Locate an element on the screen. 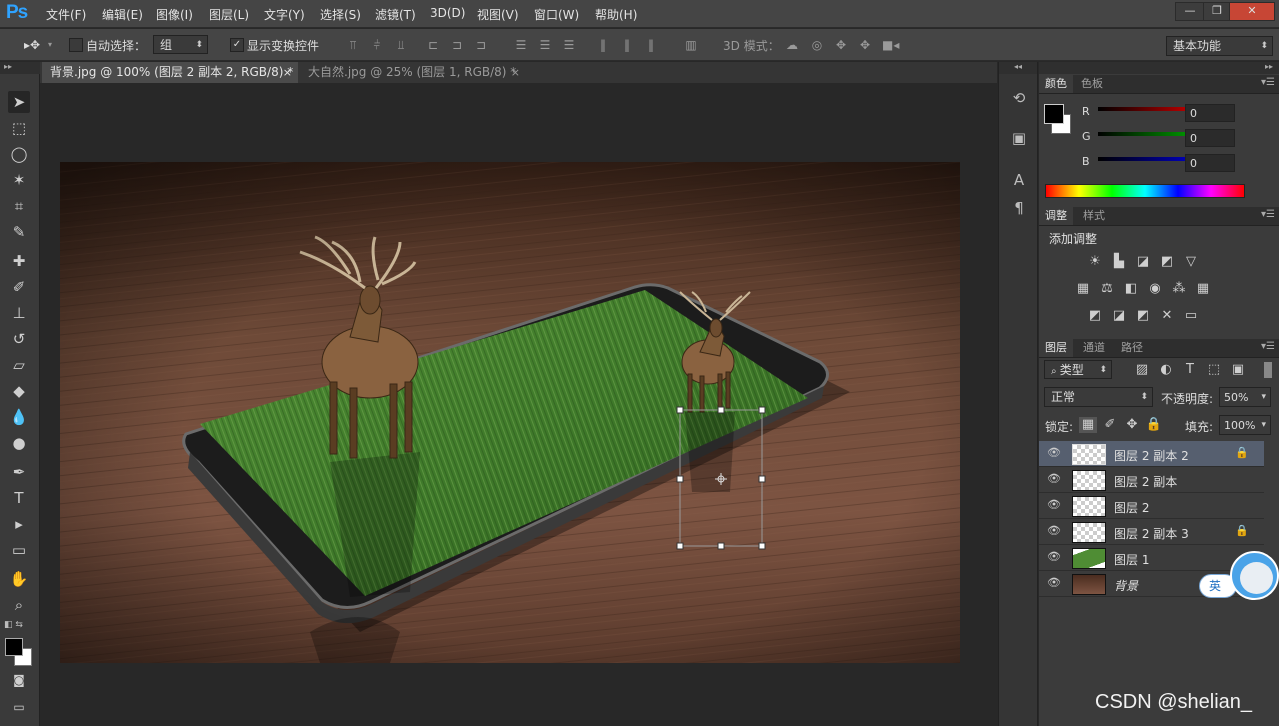  menu-3d: 3D(D) is located at coordinates (447, 13).